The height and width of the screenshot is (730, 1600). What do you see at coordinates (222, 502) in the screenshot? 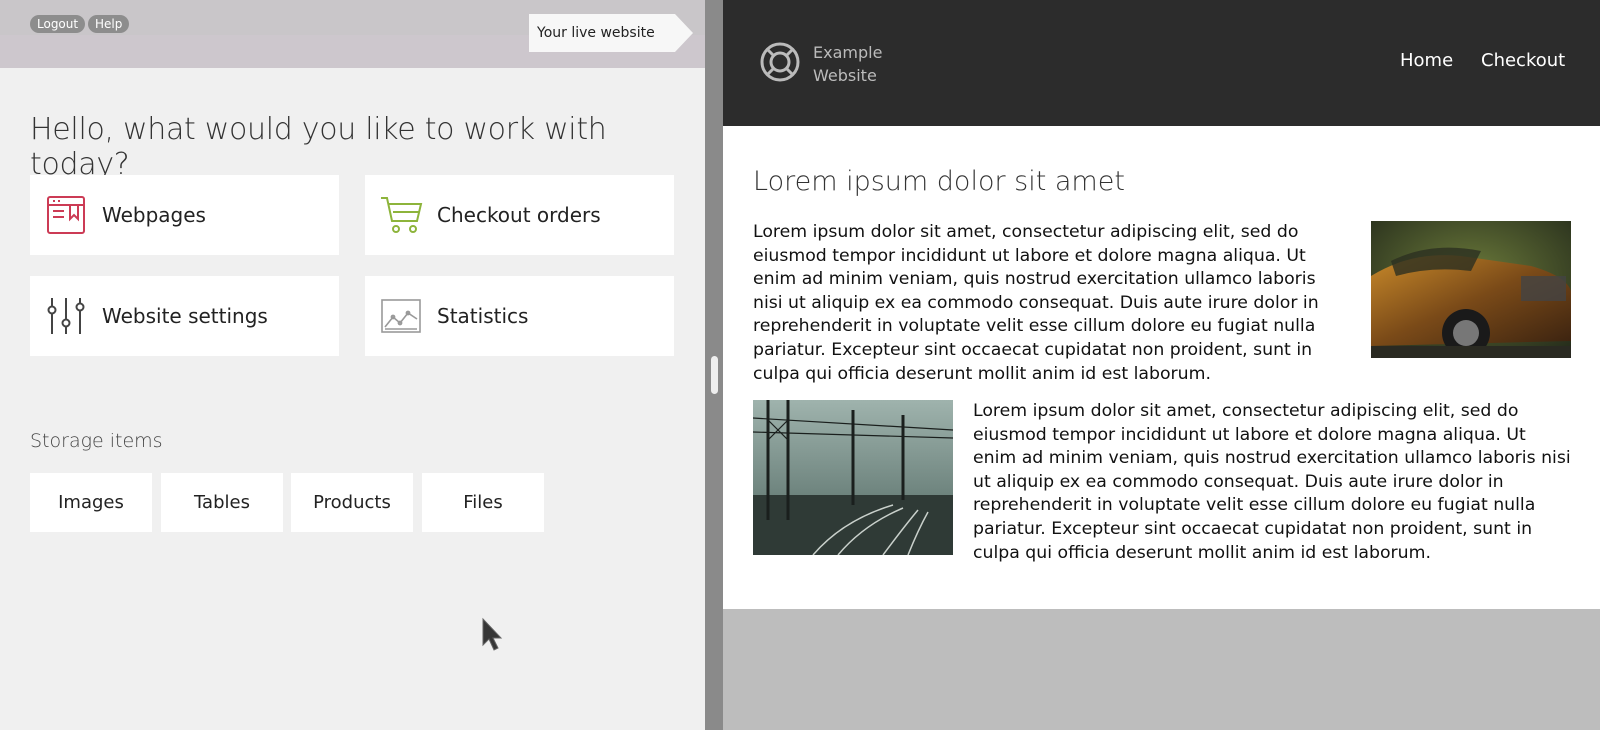
I see `storage-tables-button: Tables` at bounding box center [222, 502].